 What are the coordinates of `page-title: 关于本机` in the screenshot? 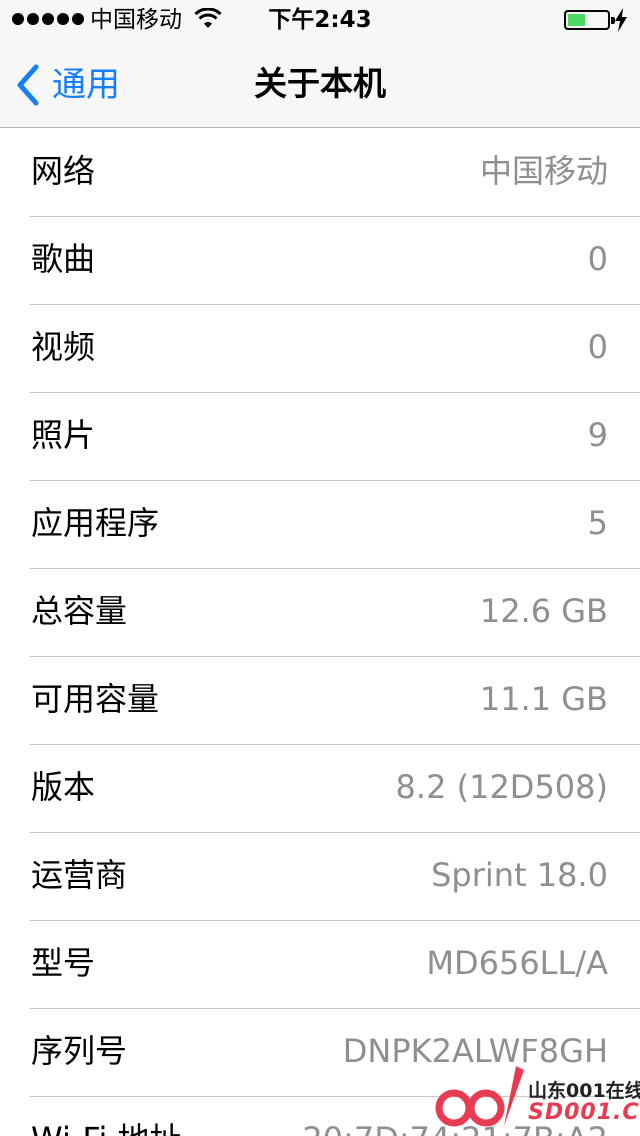 It's located at (320, 83).